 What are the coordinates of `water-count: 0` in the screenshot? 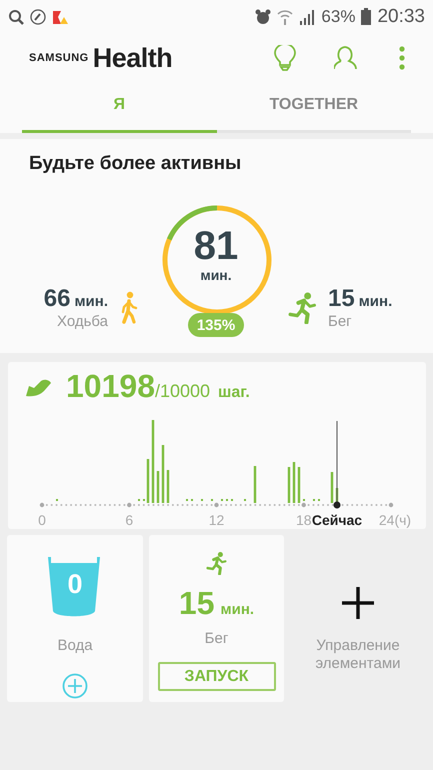 It's located at (75, 584).